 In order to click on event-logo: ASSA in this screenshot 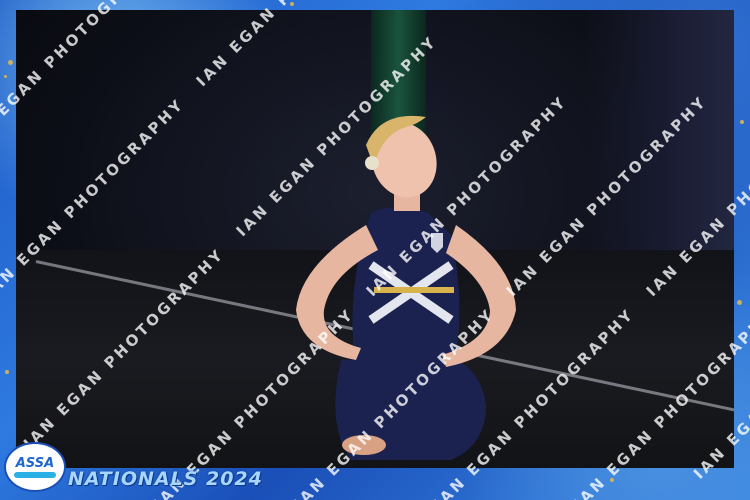, I will do `click(35, 467)`.